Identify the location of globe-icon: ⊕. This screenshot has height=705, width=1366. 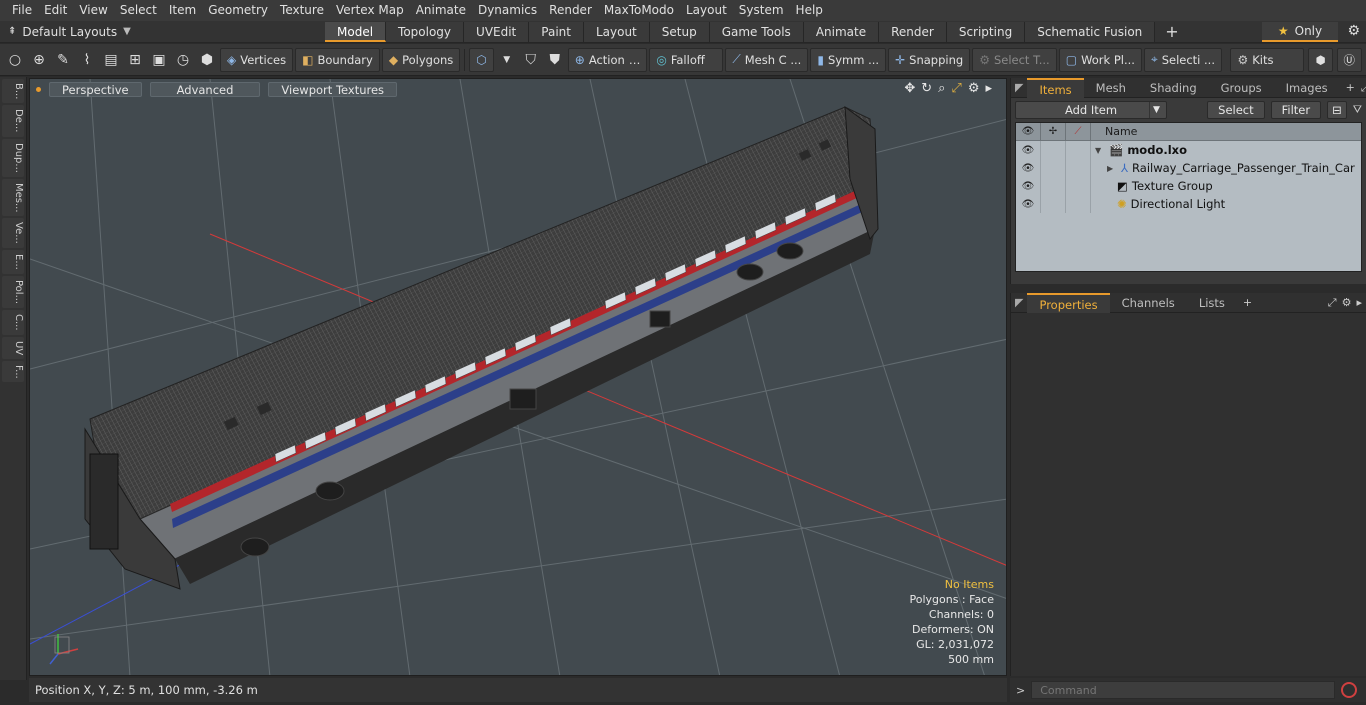
(39, 60).